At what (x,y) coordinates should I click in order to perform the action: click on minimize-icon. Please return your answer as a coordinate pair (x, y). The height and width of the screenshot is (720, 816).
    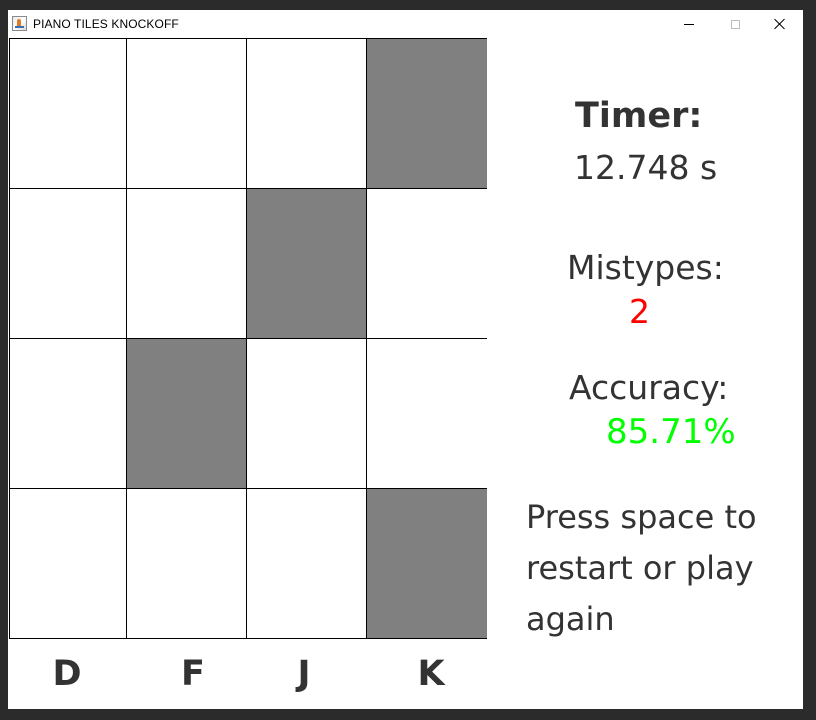
    Looking at the image, I should click on (689, 24).